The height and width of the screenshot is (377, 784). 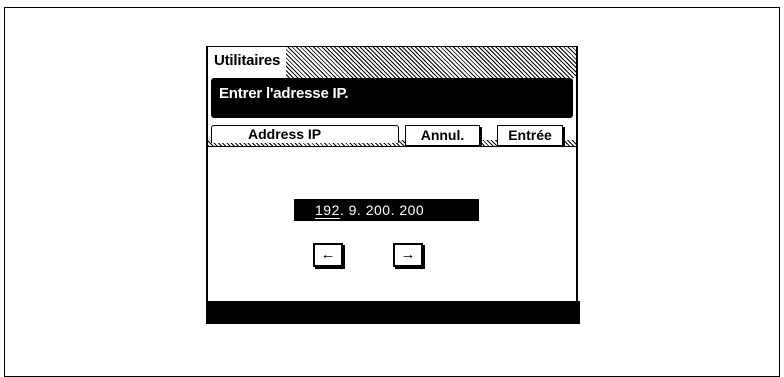 What do you see at coordinates (392, 62) in the screenshot?
I see `title-bar: Utilitaires` at bounding box center [392, 62].